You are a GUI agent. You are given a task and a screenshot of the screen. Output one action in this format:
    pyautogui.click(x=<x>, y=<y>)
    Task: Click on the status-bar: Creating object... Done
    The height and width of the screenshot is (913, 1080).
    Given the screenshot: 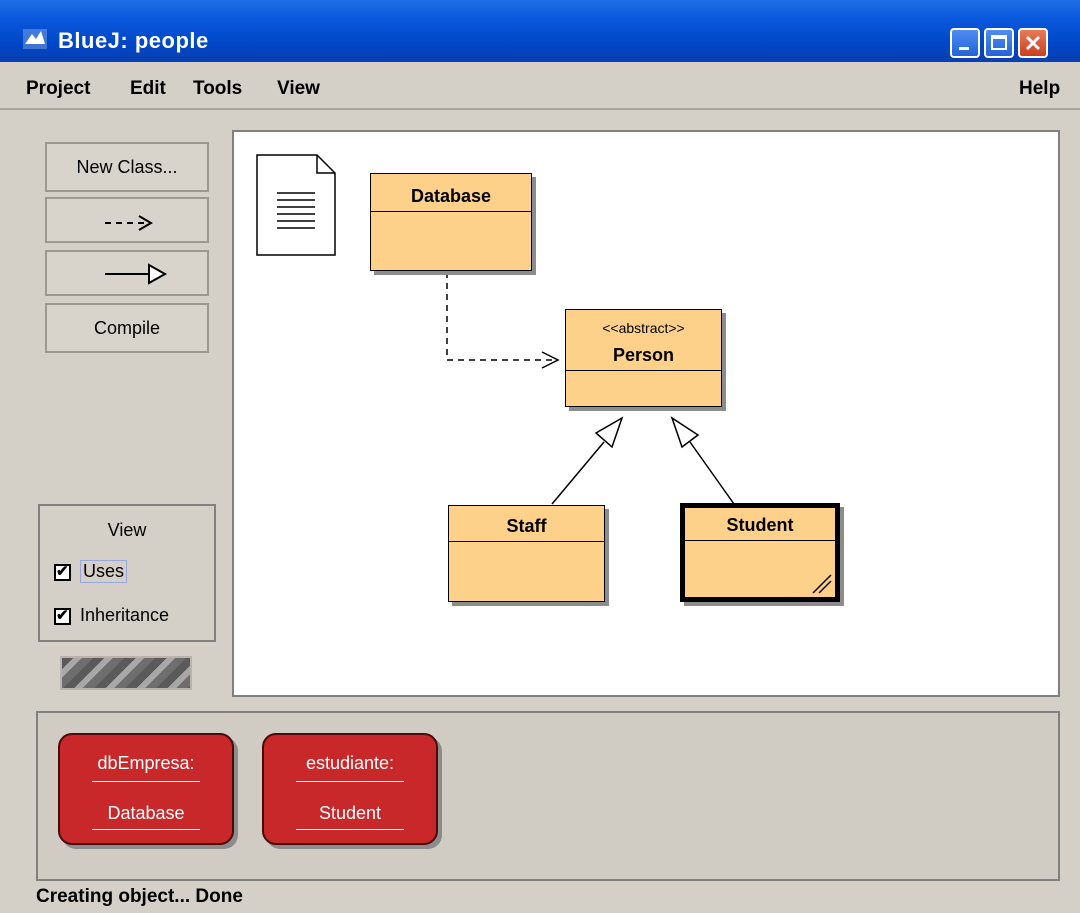 What is the action you would take?
    pyautogui.click(x=139, y=896)
    